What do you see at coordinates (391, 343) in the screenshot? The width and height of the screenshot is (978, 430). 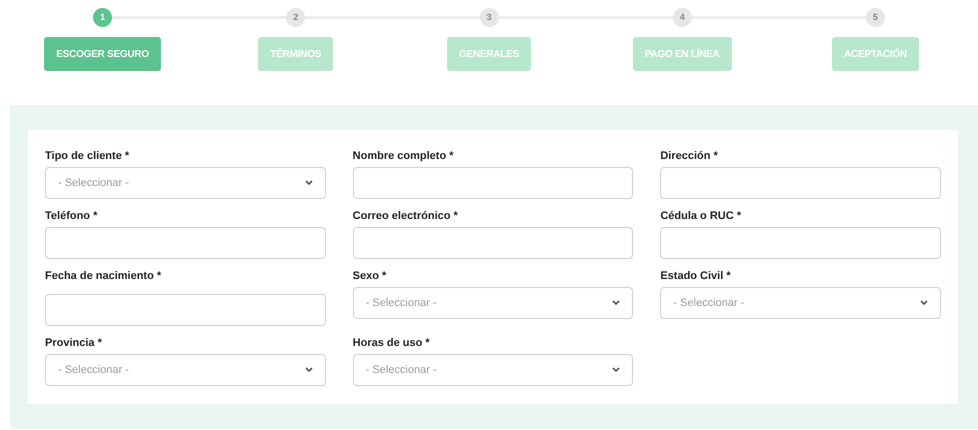 I see `field-label: Horas de uso *` at bounding box center [391, 343].